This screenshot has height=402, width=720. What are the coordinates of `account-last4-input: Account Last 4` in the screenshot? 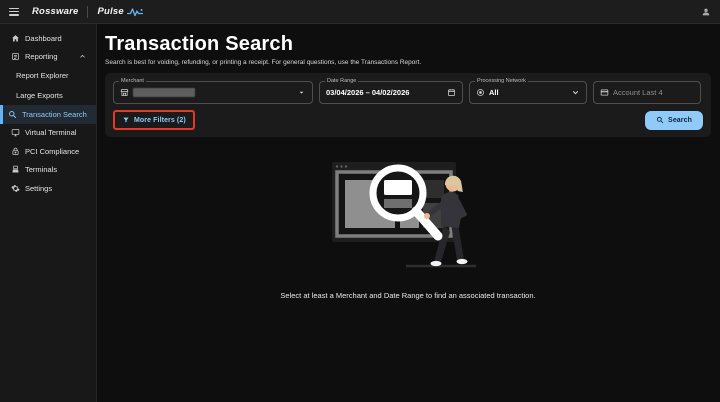 It's located at (647, 92).